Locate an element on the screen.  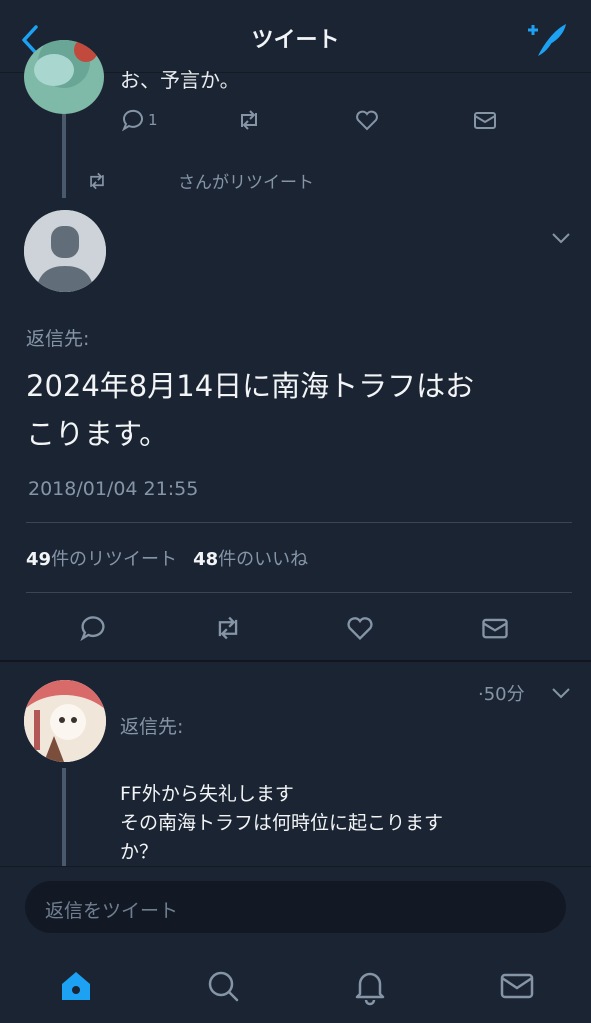
compose-tweet-button is located at coordinates (547, 40).